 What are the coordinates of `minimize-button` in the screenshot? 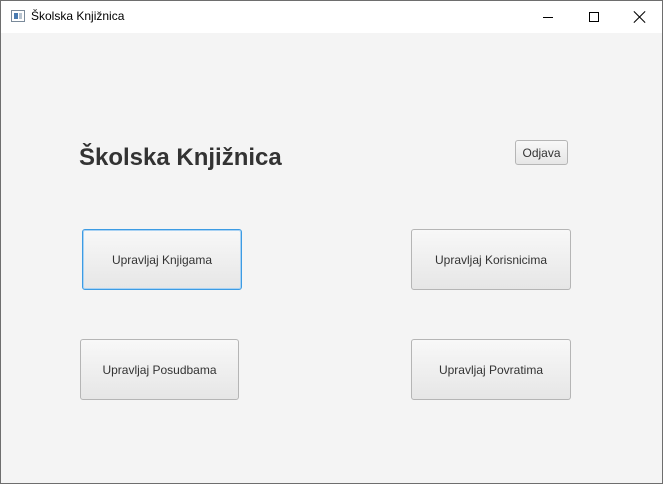 It's located at (548, 17).